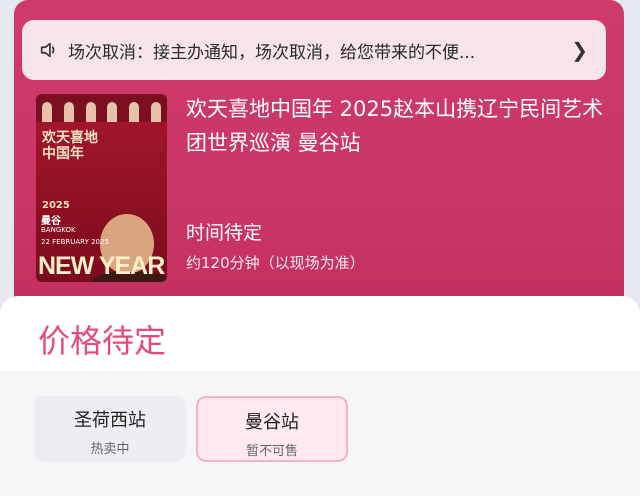 The height and width of the screenshot is (496, 640). What do you see at coordinates (101, 108) in the screenshot?
I see `poster-performer-strip` at bounding box center [101, 108].